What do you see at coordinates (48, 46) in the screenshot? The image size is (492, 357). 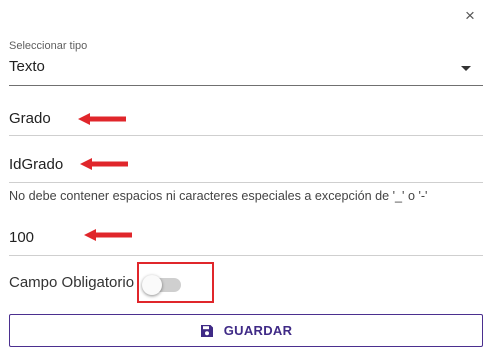 I see `type-select-label: Seleccionar tipo` at bounding box center [48, 46].